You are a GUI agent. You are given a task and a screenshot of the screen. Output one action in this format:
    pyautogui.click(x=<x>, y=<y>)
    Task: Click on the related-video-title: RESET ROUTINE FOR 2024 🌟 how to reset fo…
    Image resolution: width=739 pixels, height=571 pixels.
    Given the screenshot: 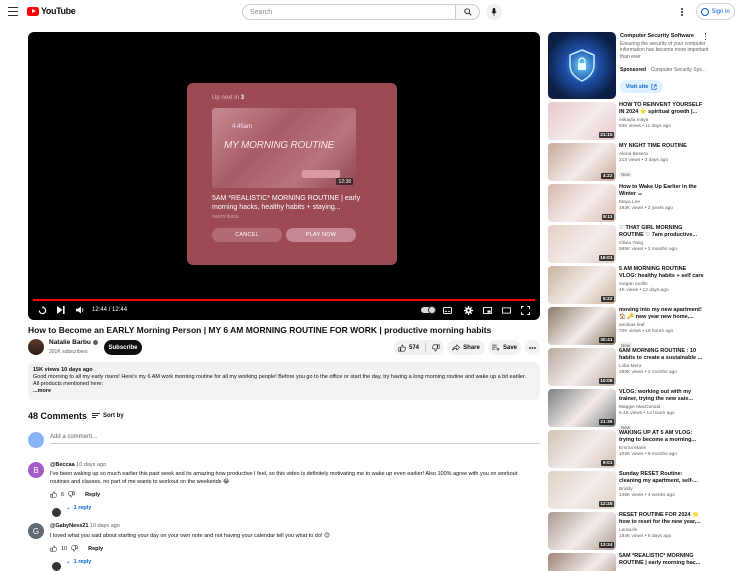 What is the action you would take?
    pyautogui.click(x=661, y=519)
    